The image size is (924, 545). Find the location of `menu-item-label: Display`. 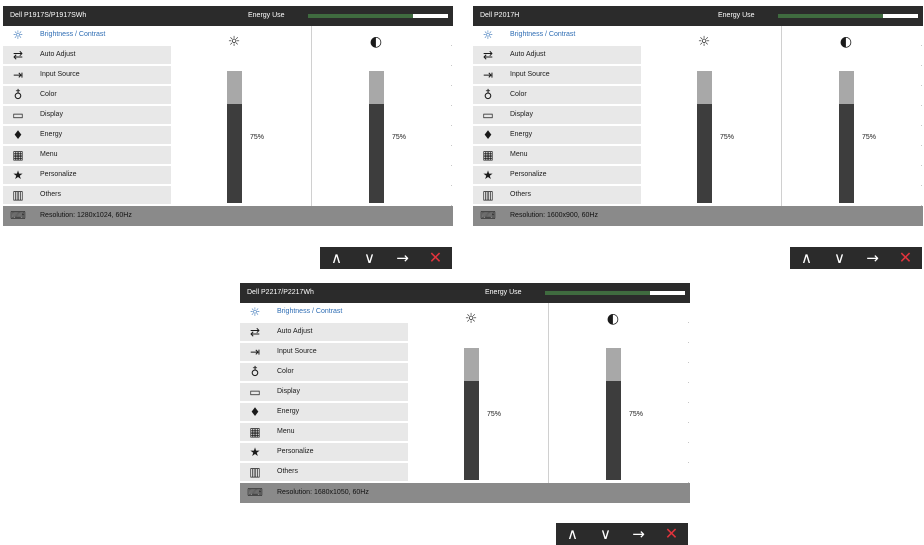

menu-item-label: Display is located at coordinates (521, 114).